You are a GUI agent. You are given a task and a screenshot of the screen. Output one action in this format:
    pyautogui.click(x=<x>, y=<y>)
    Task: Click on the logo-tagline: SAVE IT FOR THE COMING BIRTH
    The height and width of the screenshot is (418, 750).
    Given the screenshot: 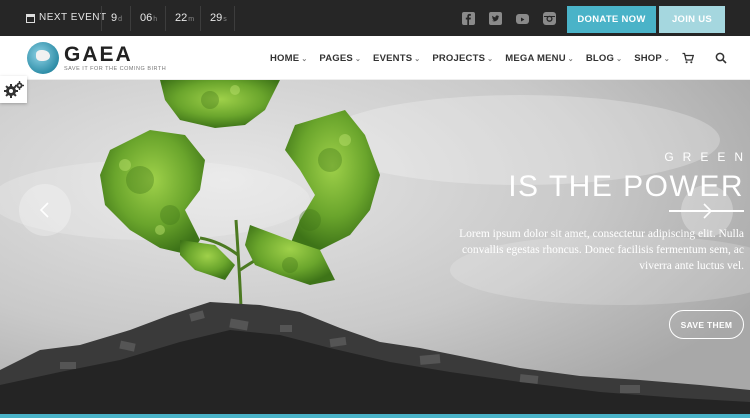 What is the action you would take?
    pyautogui.click(x=115, y=68)
    